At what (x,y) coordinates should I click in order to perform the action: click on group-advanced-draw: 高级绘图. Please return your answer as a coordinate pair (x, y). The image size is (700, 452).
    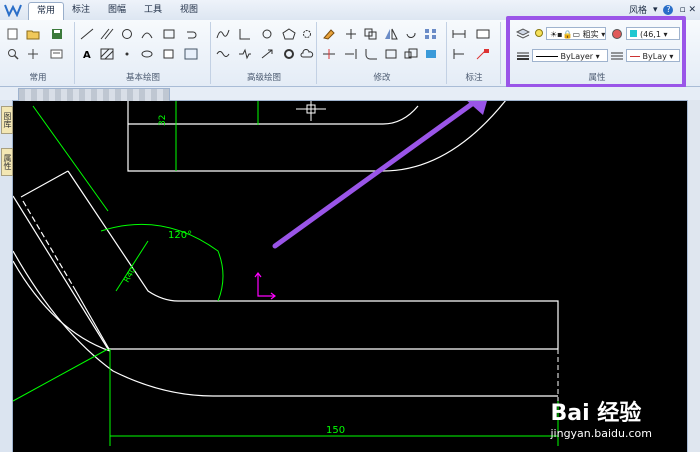
    Looking at the image, I should click on (264, 53).